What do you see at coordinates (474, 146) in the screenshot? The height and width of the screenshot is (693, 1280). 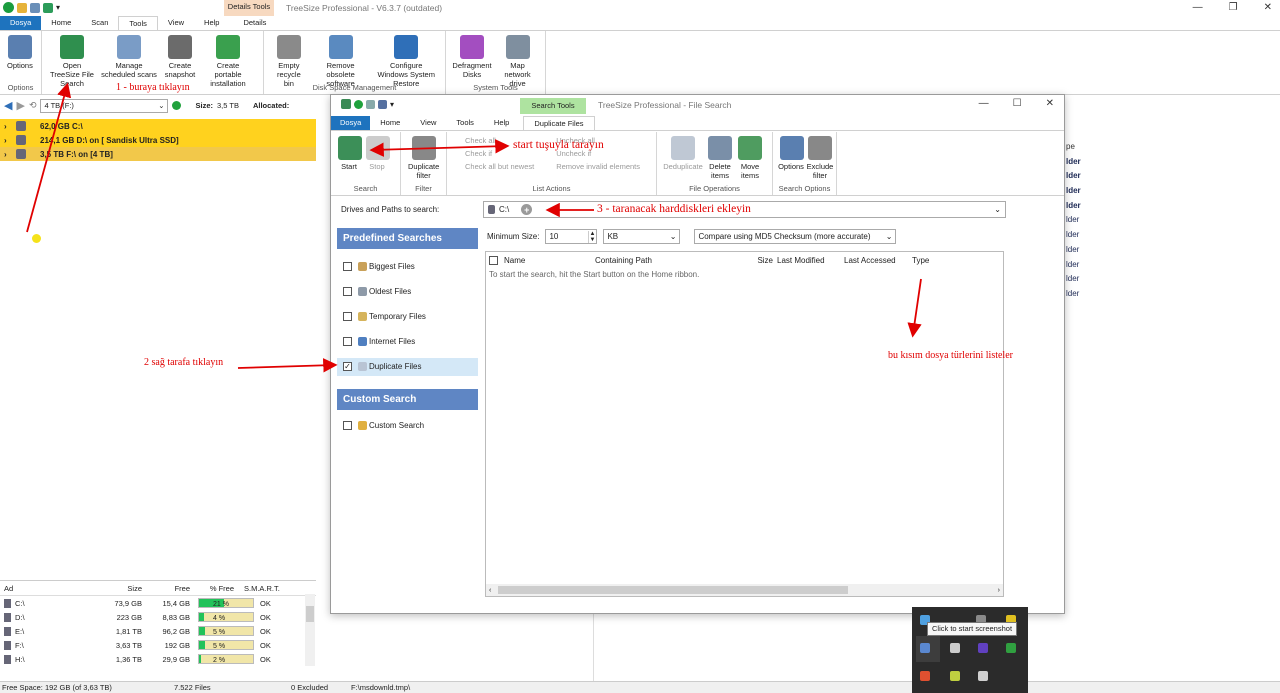 I see `arrow-3b` at bounding box center [474, 146].